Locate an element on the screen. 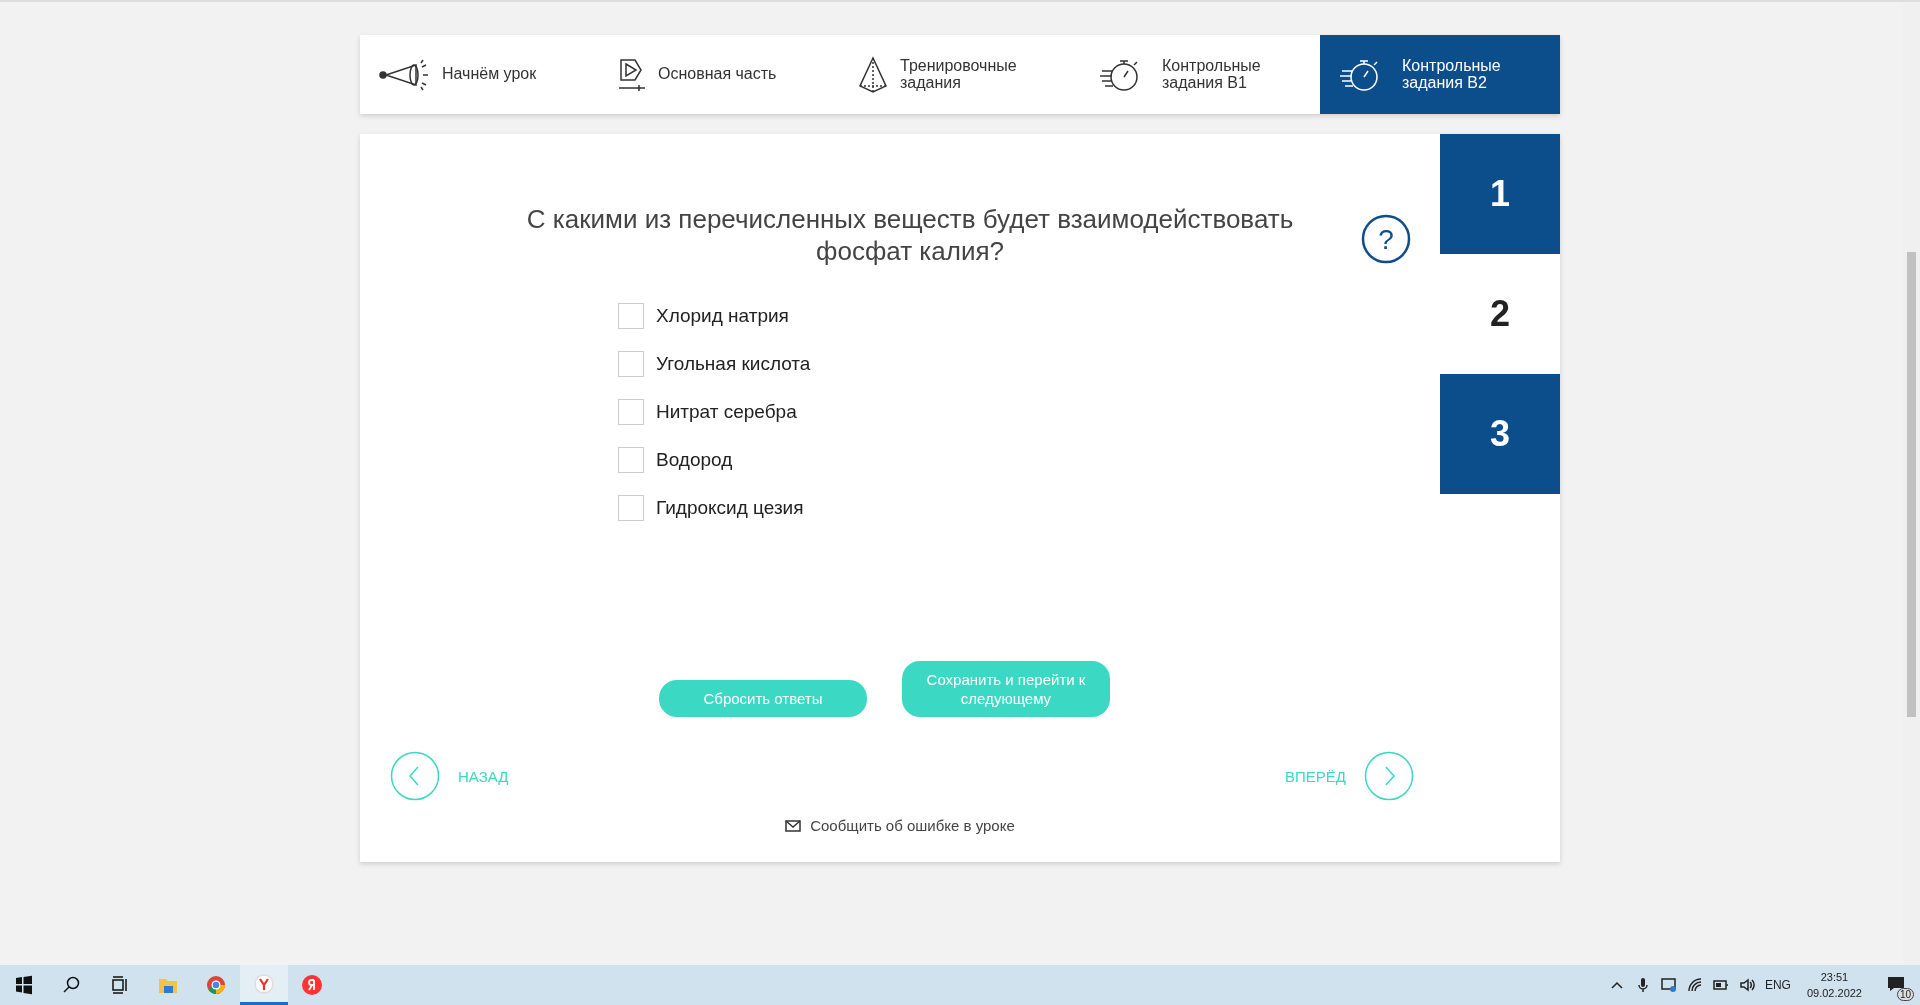  speaker-icon is located at coordinates (1746, 985).